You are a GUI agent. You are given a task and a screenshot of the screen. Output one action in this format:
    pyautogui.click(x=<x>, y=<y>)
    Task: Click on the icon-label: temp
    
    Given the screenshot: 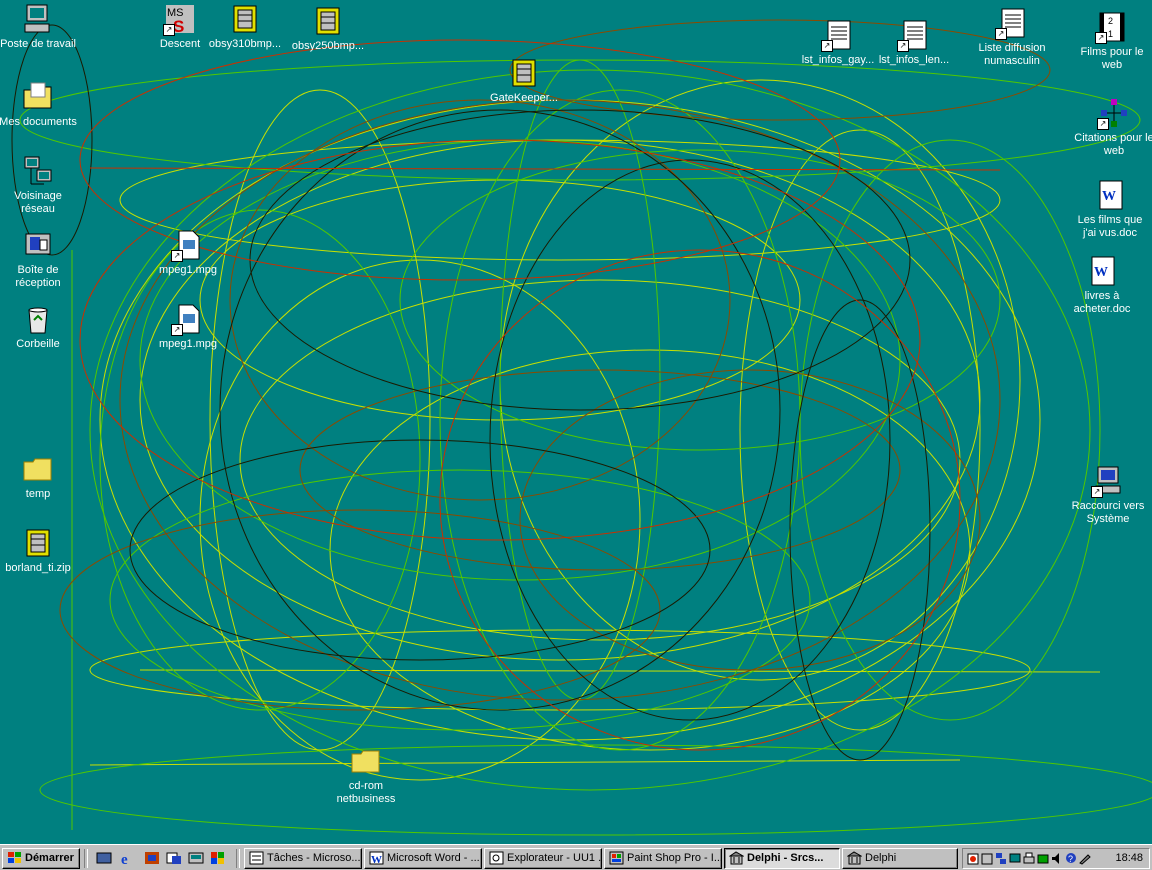 What is the action you would take?
    pyautogui.click(x=38, y=494)
    